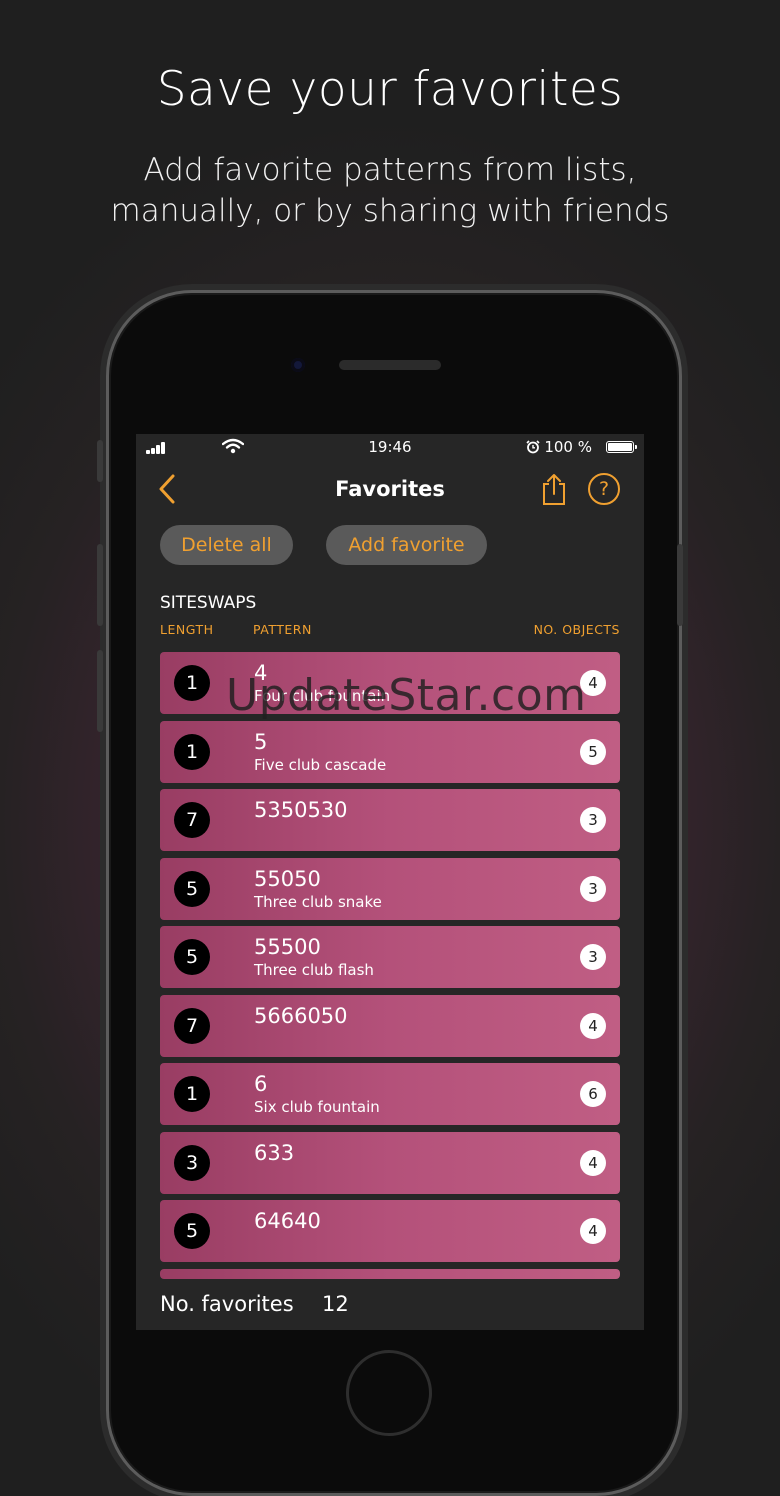  Describe the element at coordinates (390, 1025) in the screenshot. I see `list-item: 7 5666050 4` at that location.